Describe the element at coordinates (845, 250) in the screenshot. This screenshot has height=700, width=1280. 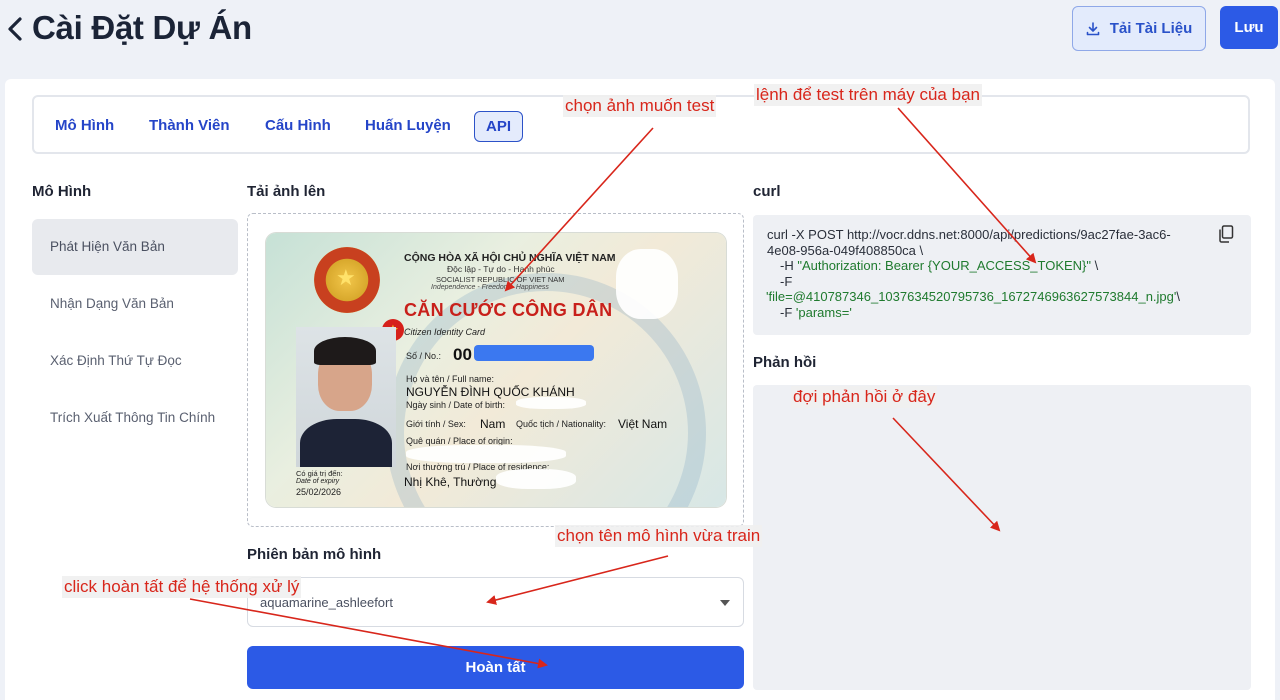
I see `curl-line-2: 4e08-956a-049f408850ca \` at that location.